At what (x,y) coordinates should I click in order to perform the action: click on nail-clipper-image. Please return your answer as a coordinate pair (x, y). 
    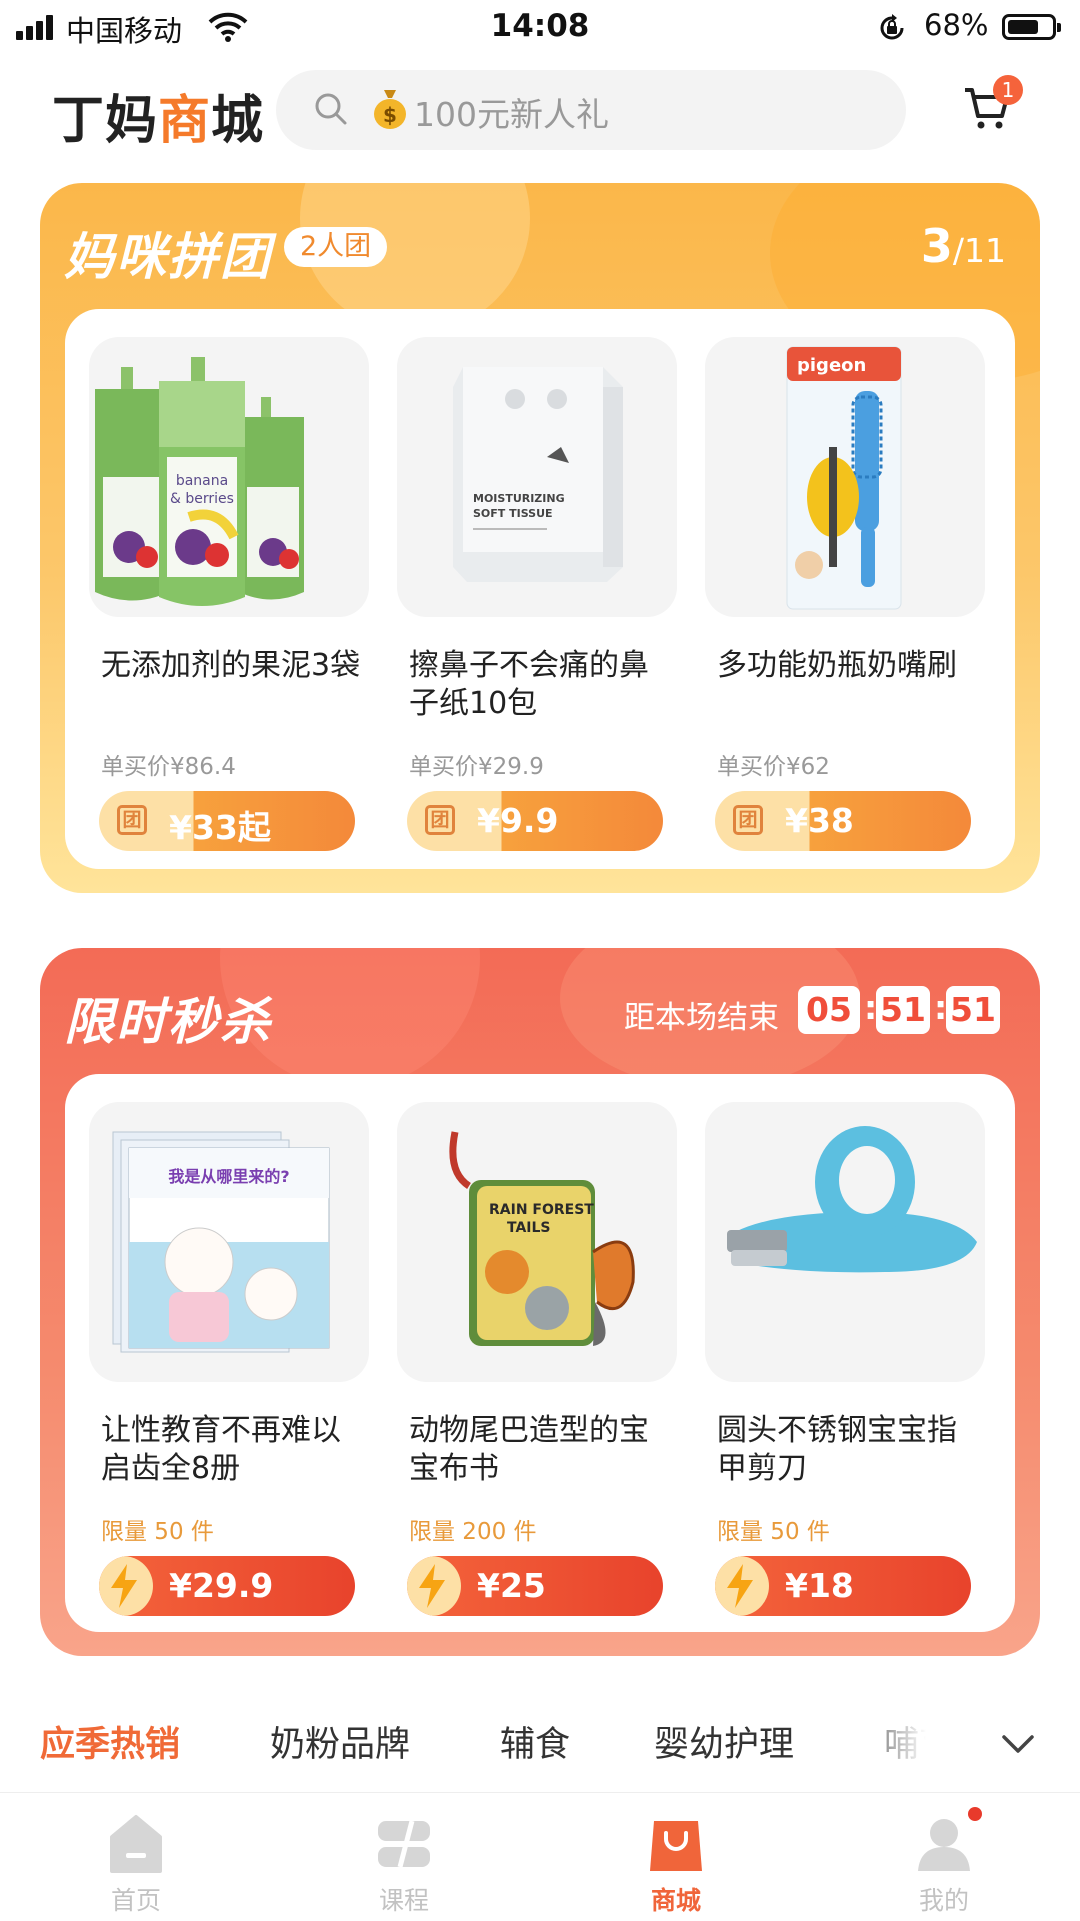
    Looking at the image, I should click on (845, 1242).